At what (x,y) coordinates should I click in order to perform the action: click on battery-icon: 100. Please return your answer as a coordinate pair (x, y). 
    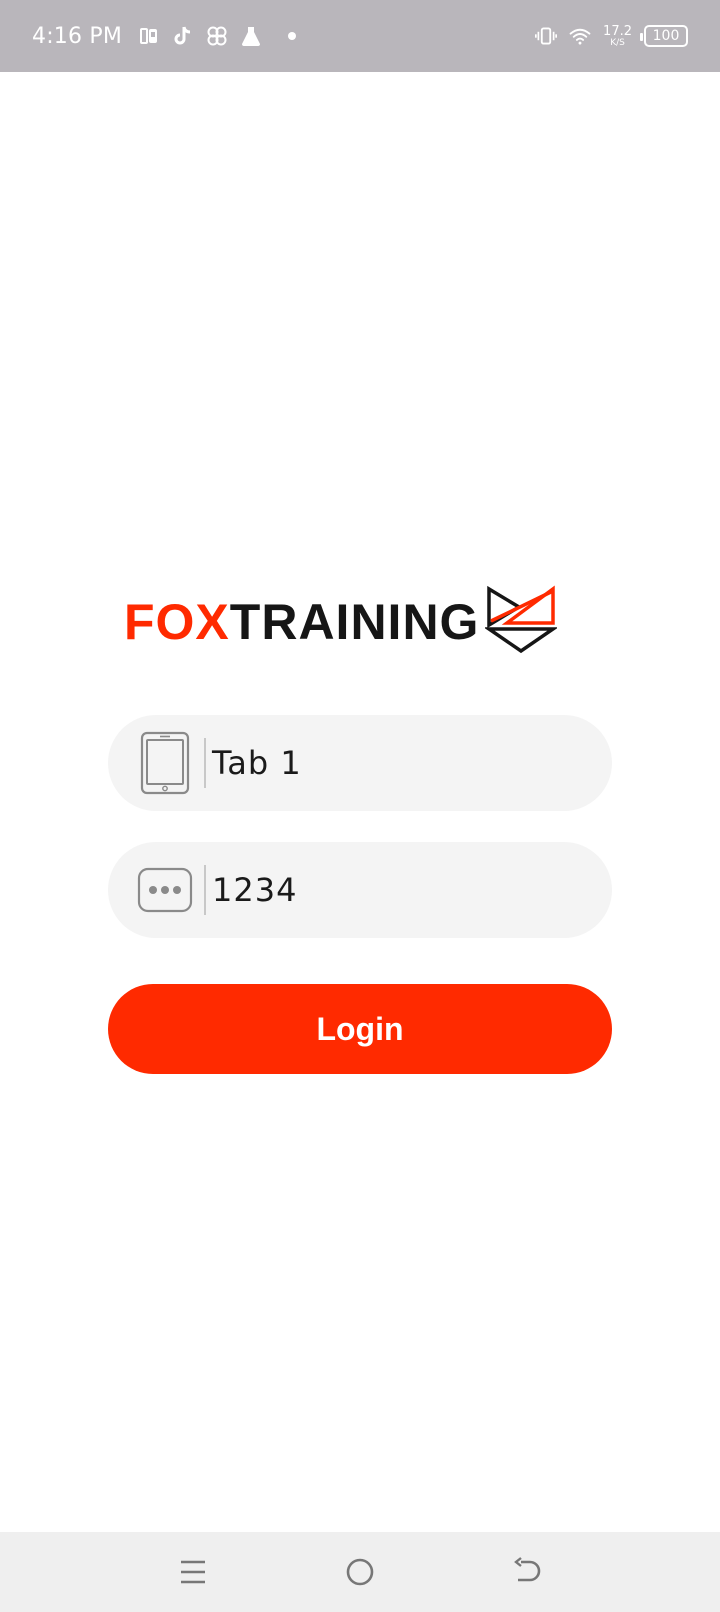
    Looking at the image, I should click on (664, 36).